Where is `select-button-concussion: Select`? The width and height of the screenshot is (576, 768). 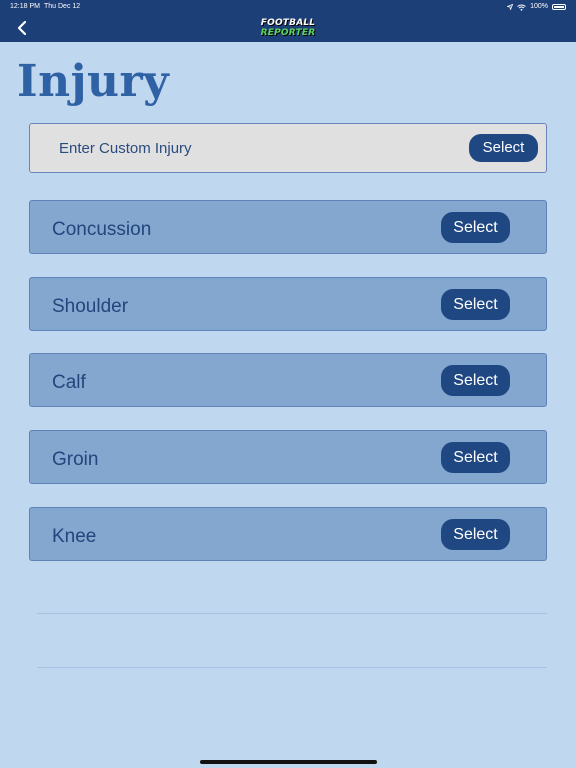
select-button-concussion: Select is located at coordinates (475, 227).